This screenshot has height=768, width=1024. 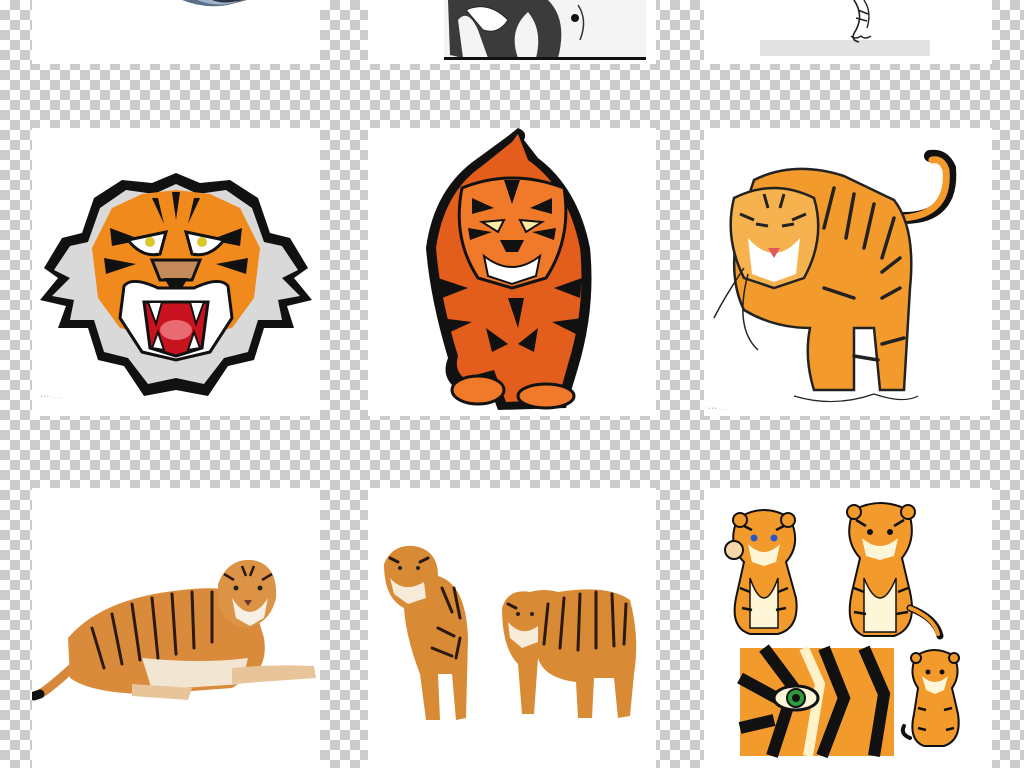 What do you see at coordinates (835, 276) in the screenshot?
I see `walking-tiger-image` at bounding box center [835, 276].